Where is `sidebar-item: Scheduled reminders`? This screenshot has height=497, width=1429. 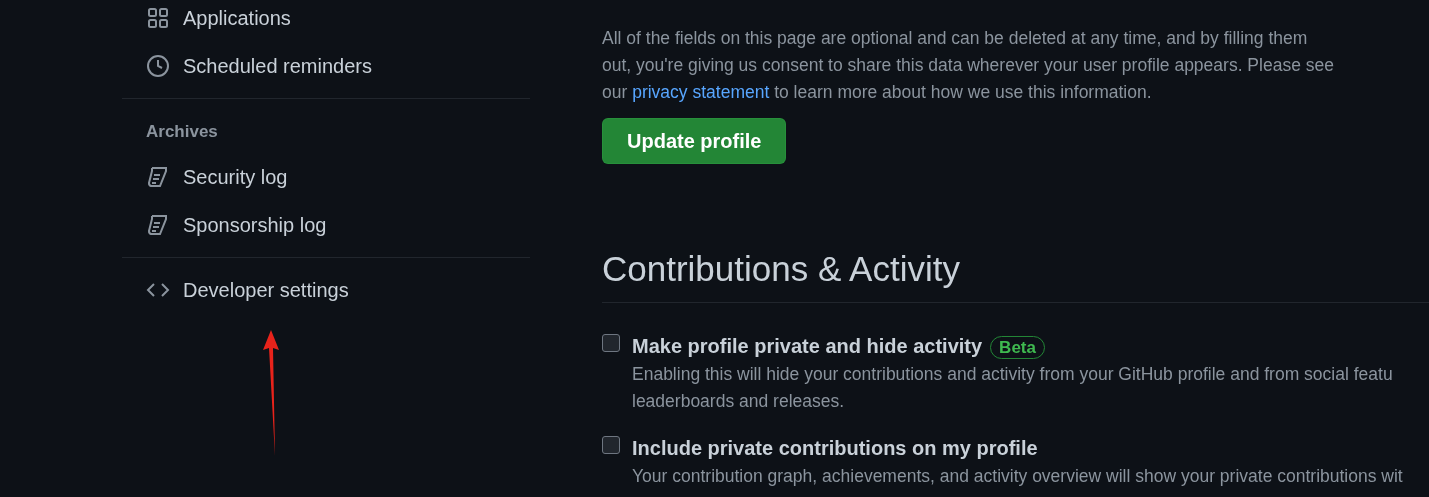 sidebar-item: Scheduled reminders is located at coordinates (326, 66).